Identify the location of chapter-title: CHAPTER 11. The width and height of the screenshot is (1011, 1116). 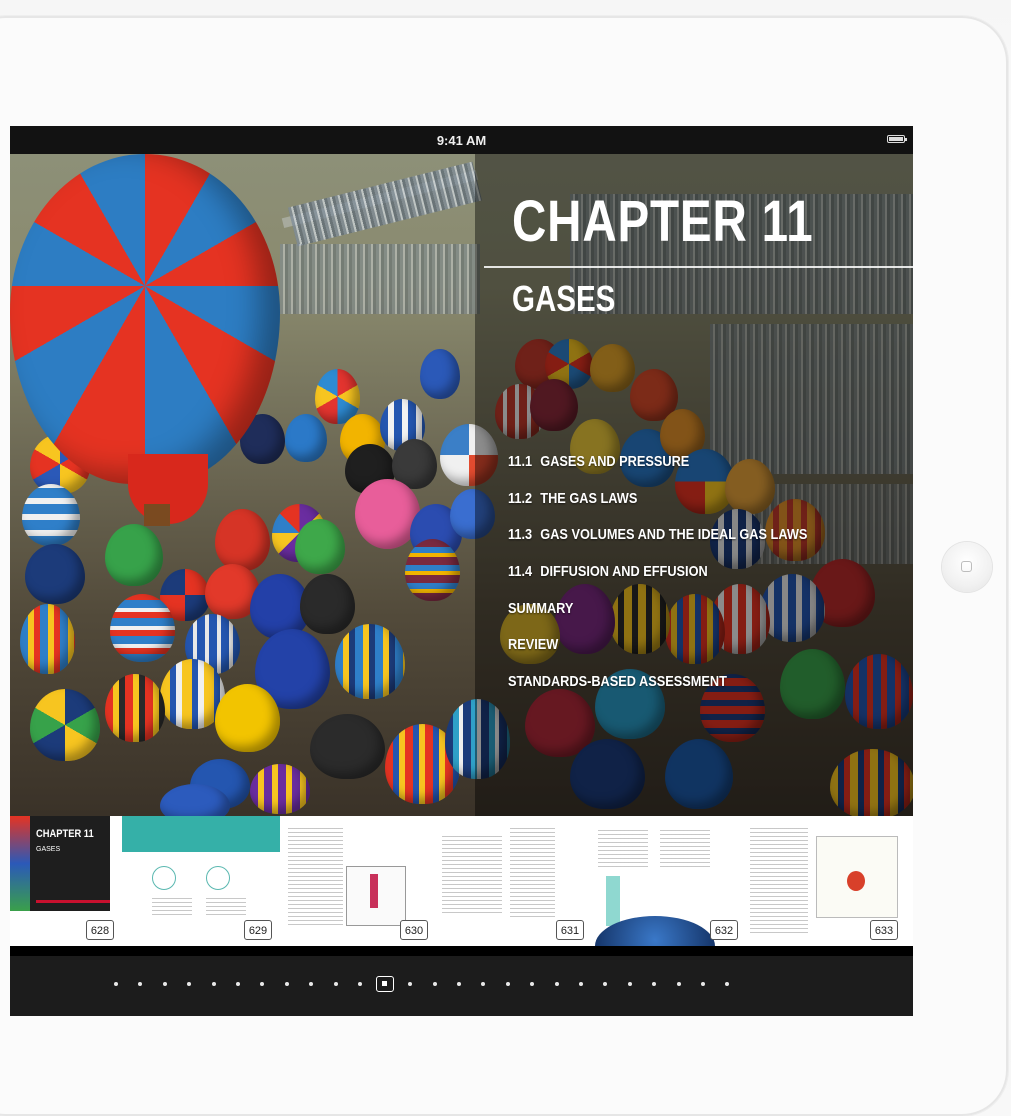
(663, 221).